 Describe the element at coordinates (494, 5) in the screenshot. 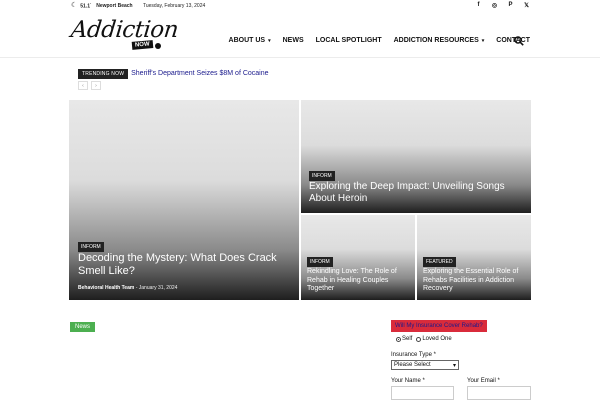

I see `instagram-icon: ◎` at that location.